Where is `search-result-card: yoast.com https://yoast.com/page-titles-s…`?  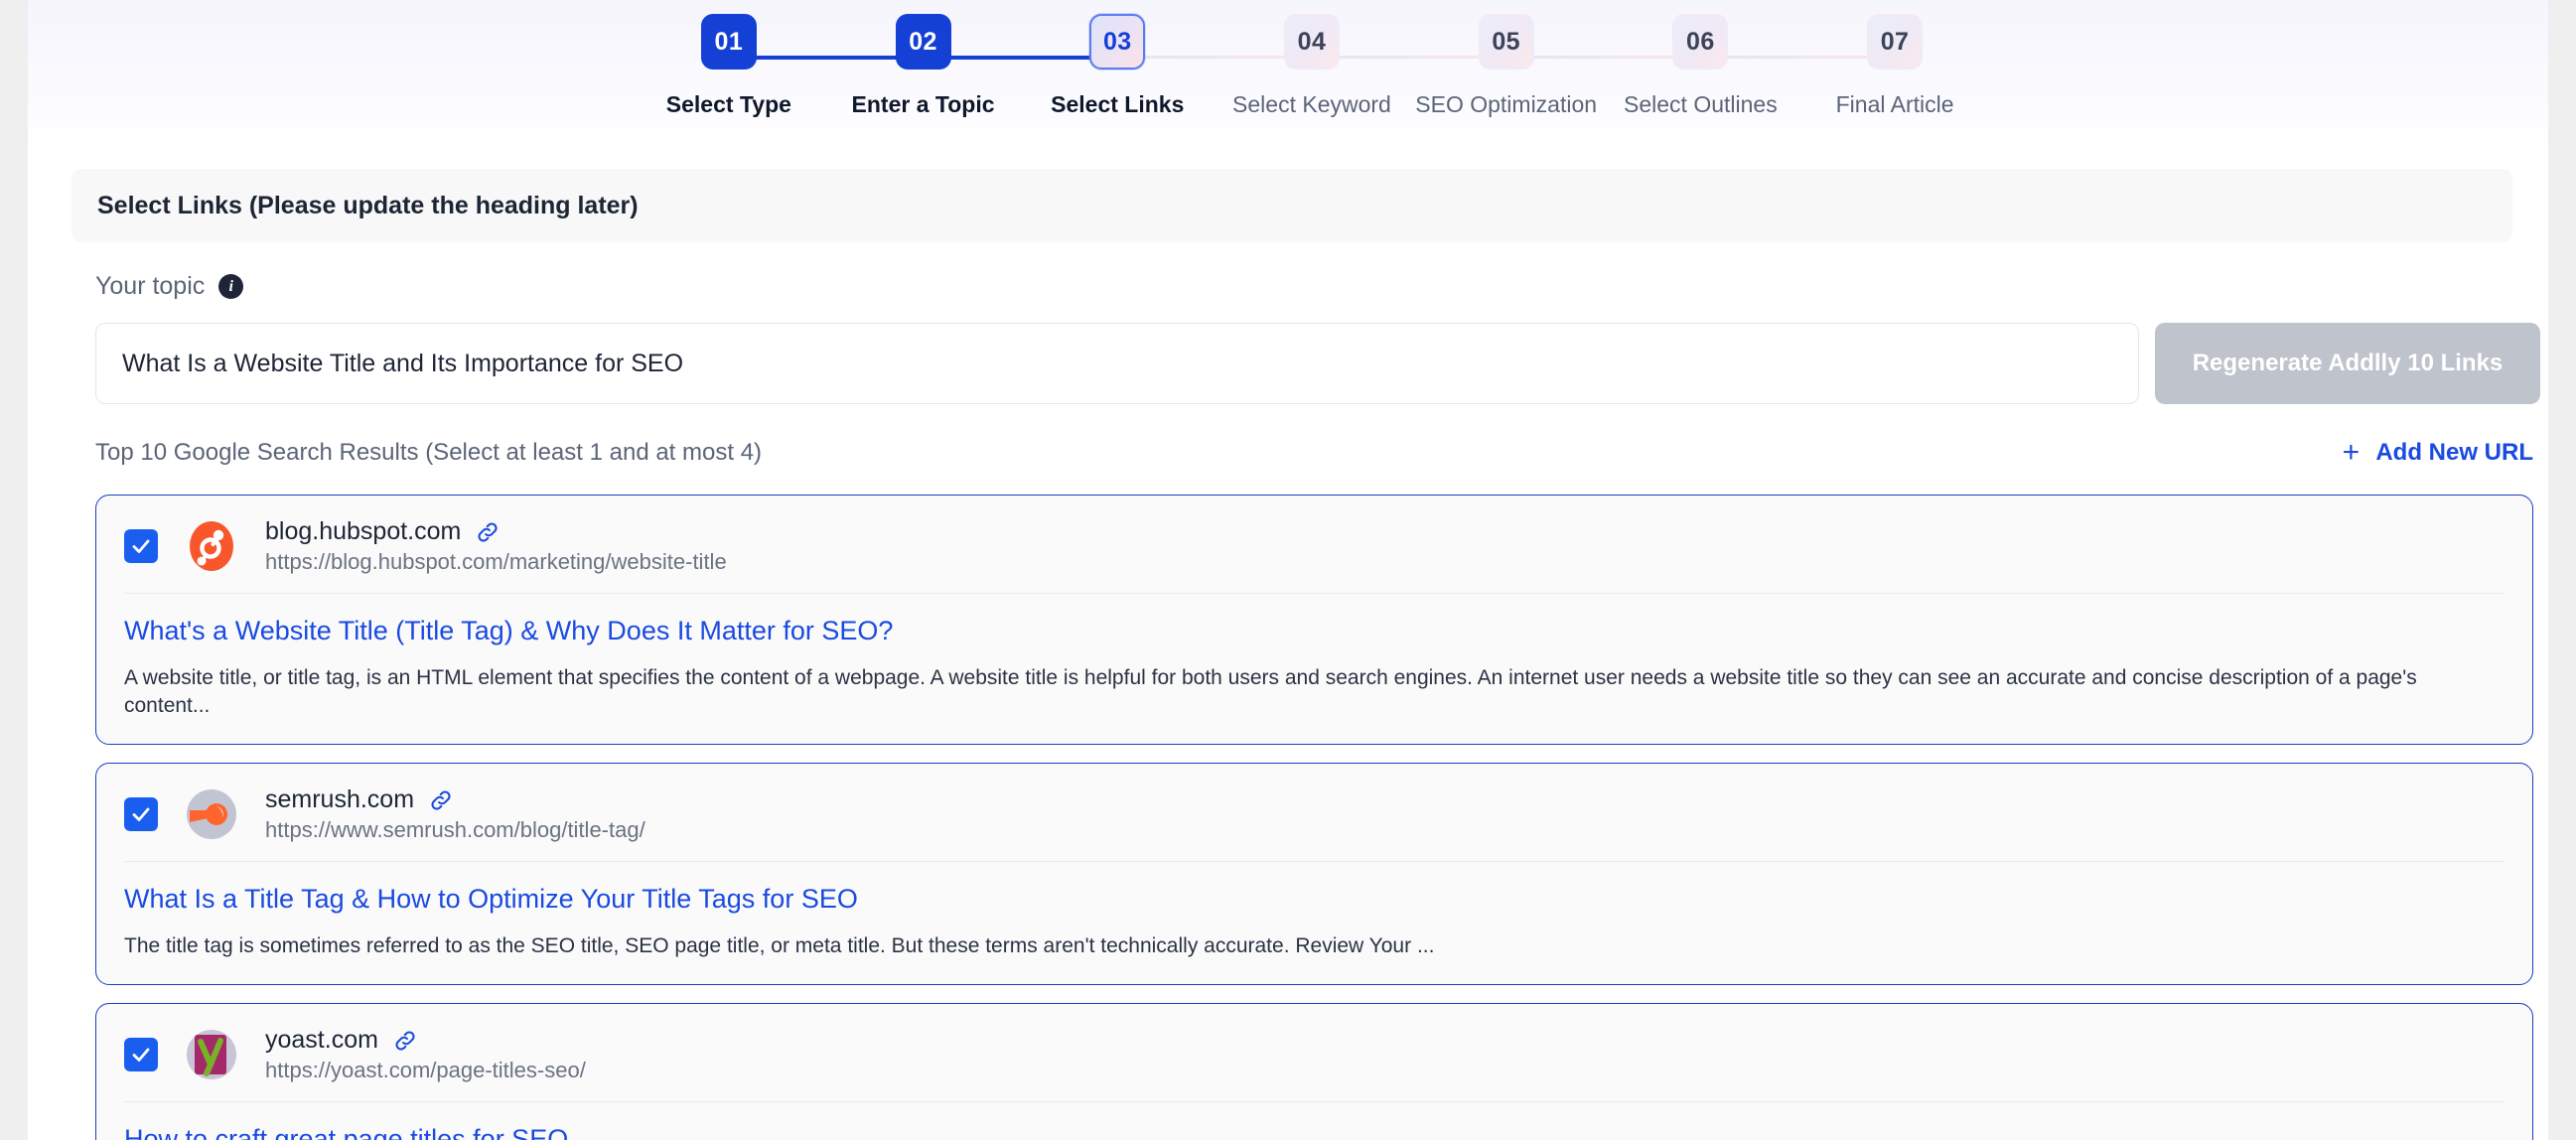
search-result-card: yoast.com https://yoast.com/page-titles-s… is located at coordinates (1314, 1071).